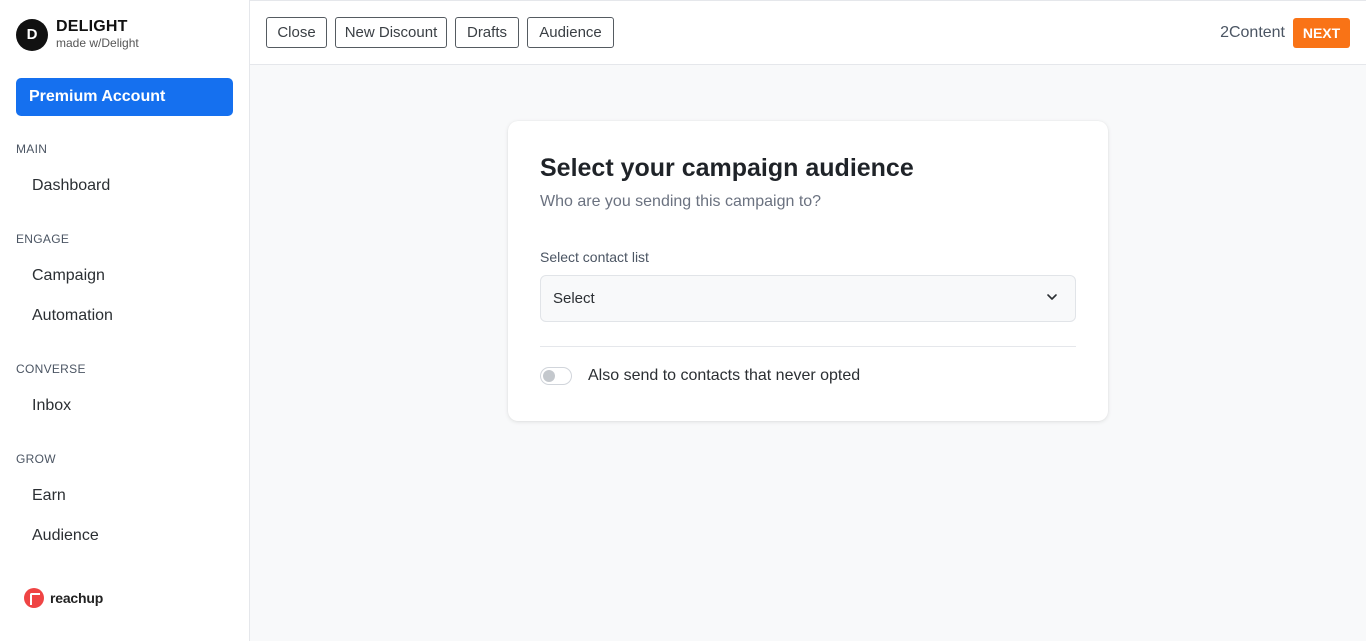 Image resolution: width=1366 pixels, height=641 pixels. I want to click on step-label: 2Content, so click(1252, 32).